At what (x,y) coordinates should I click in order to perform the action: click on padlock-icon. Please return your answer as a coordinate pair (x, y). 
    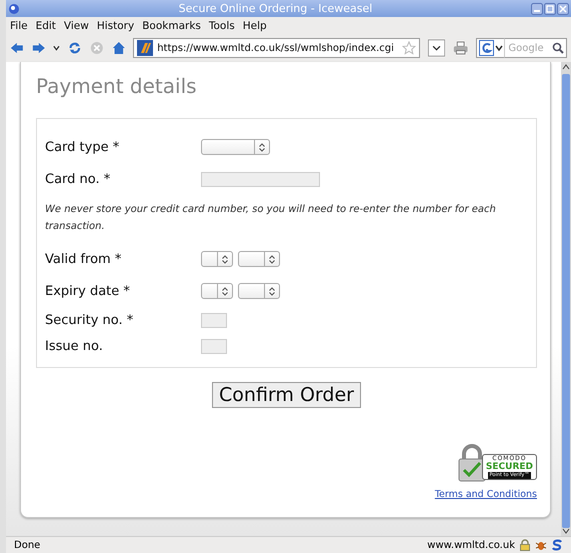
    Looking at the image, I should click on (525, 545).